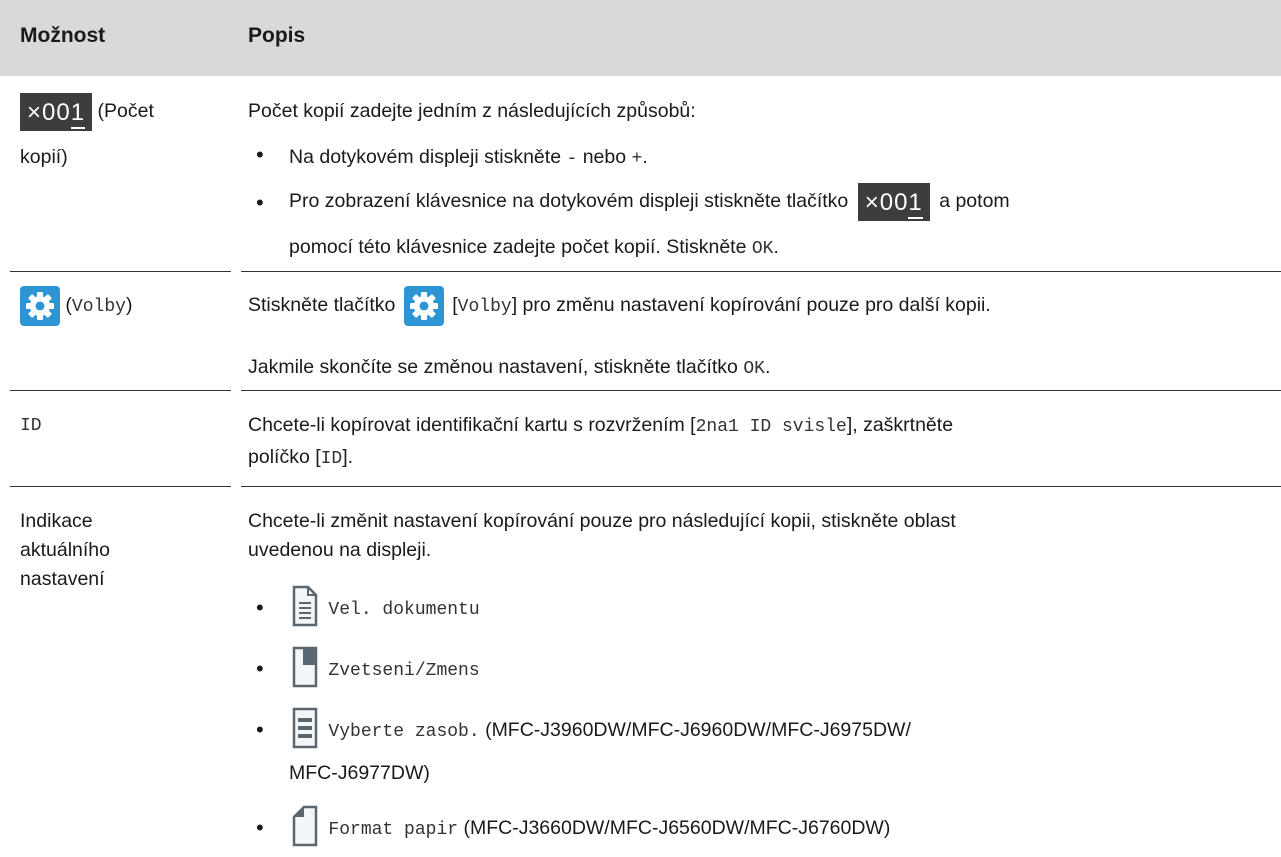 The height and width of the screenshot is (857, 1281). I want to click on tray-select-icon, so click(305, 731).